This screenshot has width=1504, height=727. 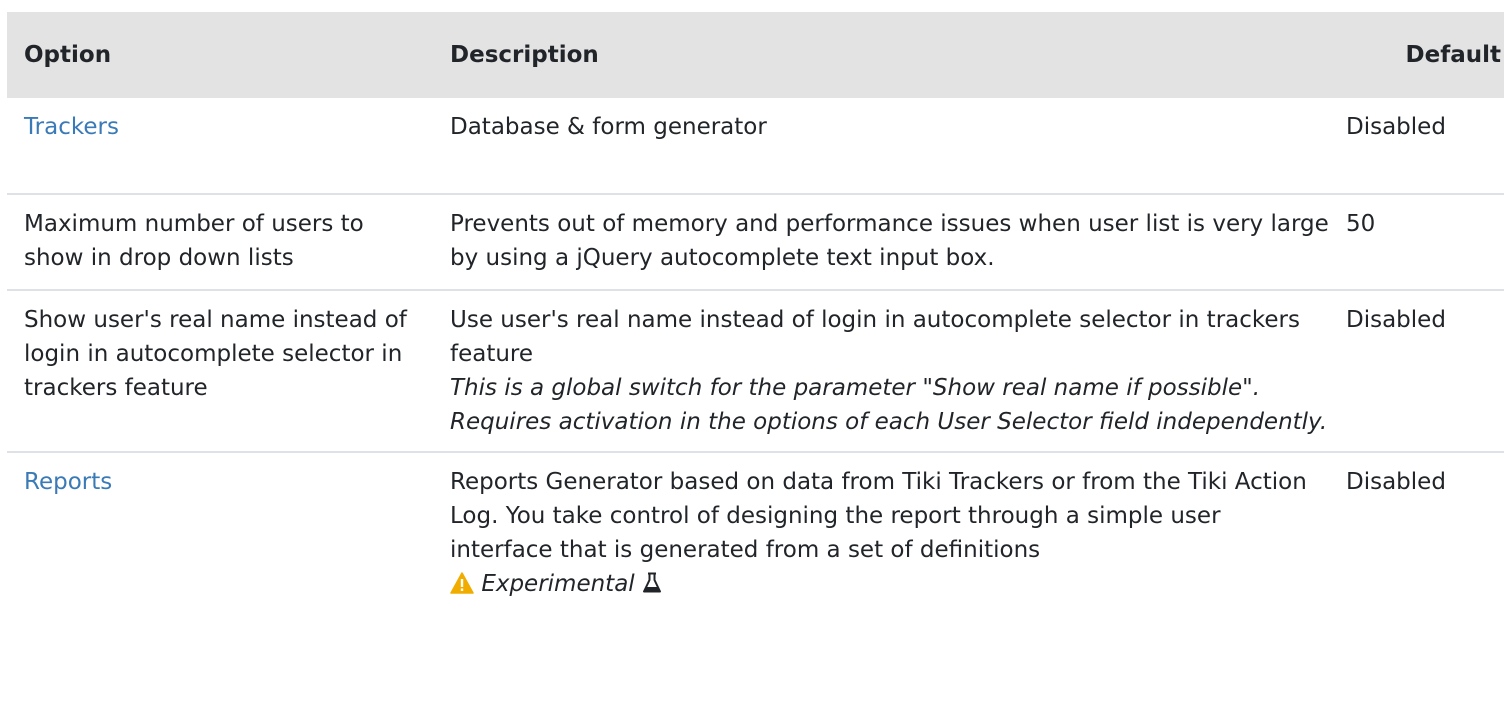 I want to click on header-row: Option Description Default, so click(x=755, y=55).